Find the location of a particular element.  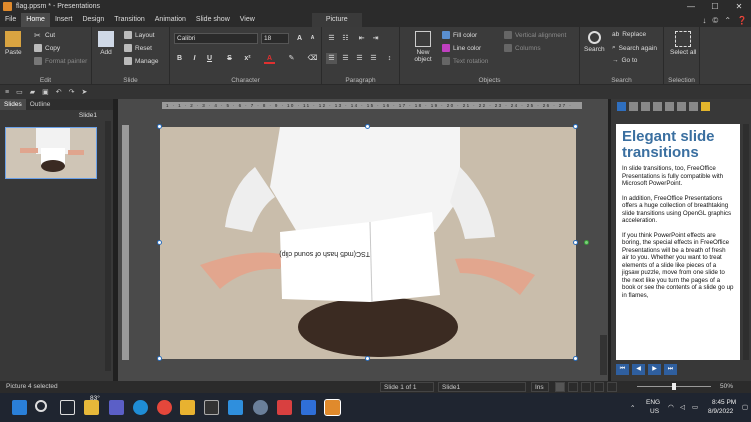

file-explorer-icon is located at coordinates (187, 407).